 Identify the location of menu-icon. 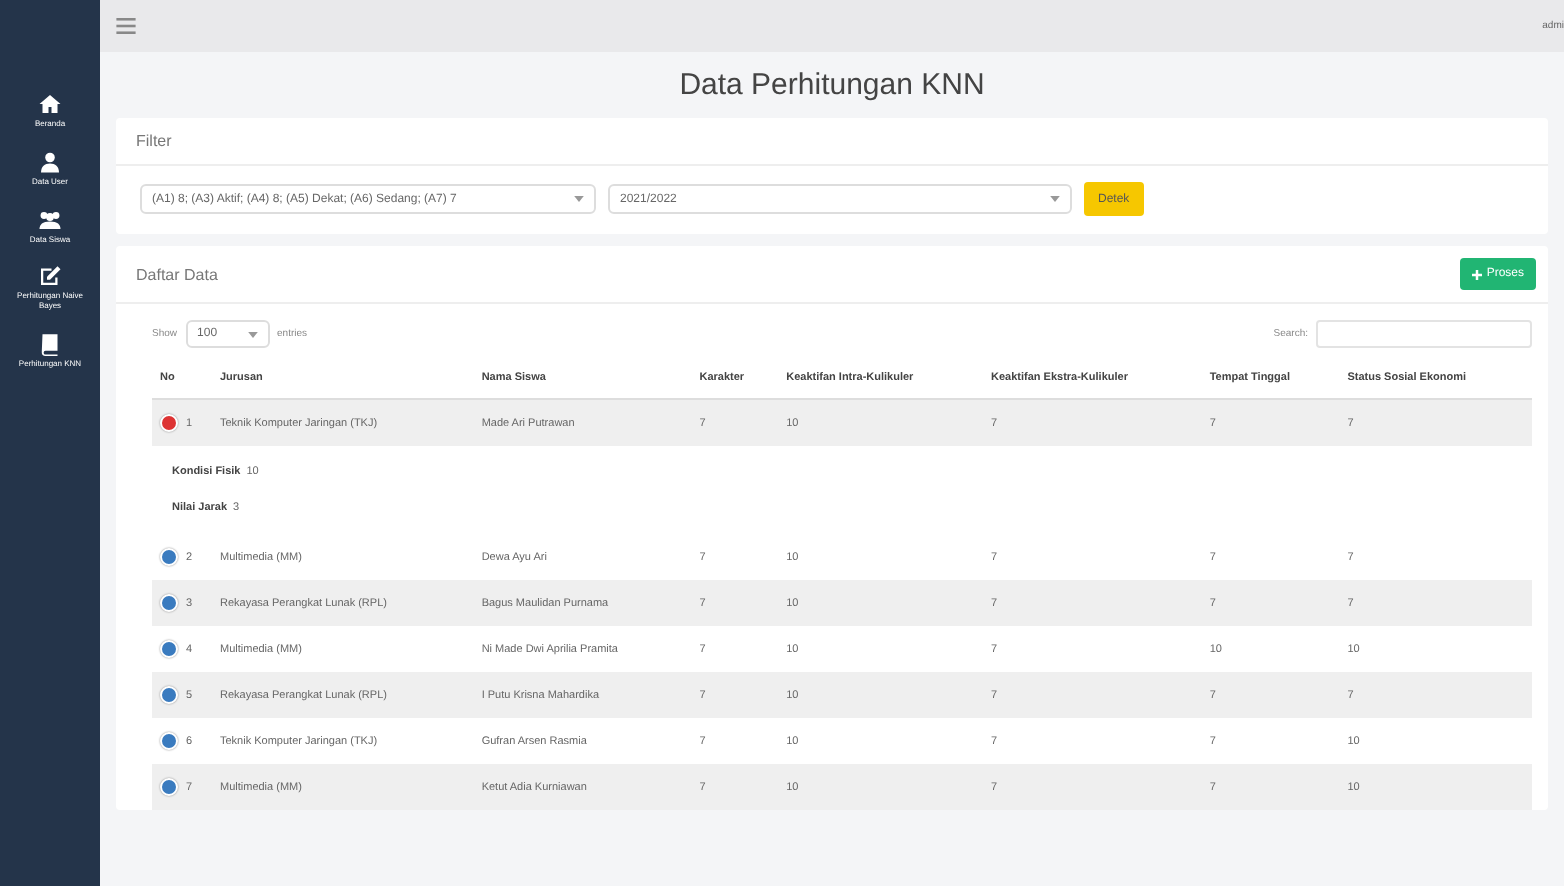
(126, 26).